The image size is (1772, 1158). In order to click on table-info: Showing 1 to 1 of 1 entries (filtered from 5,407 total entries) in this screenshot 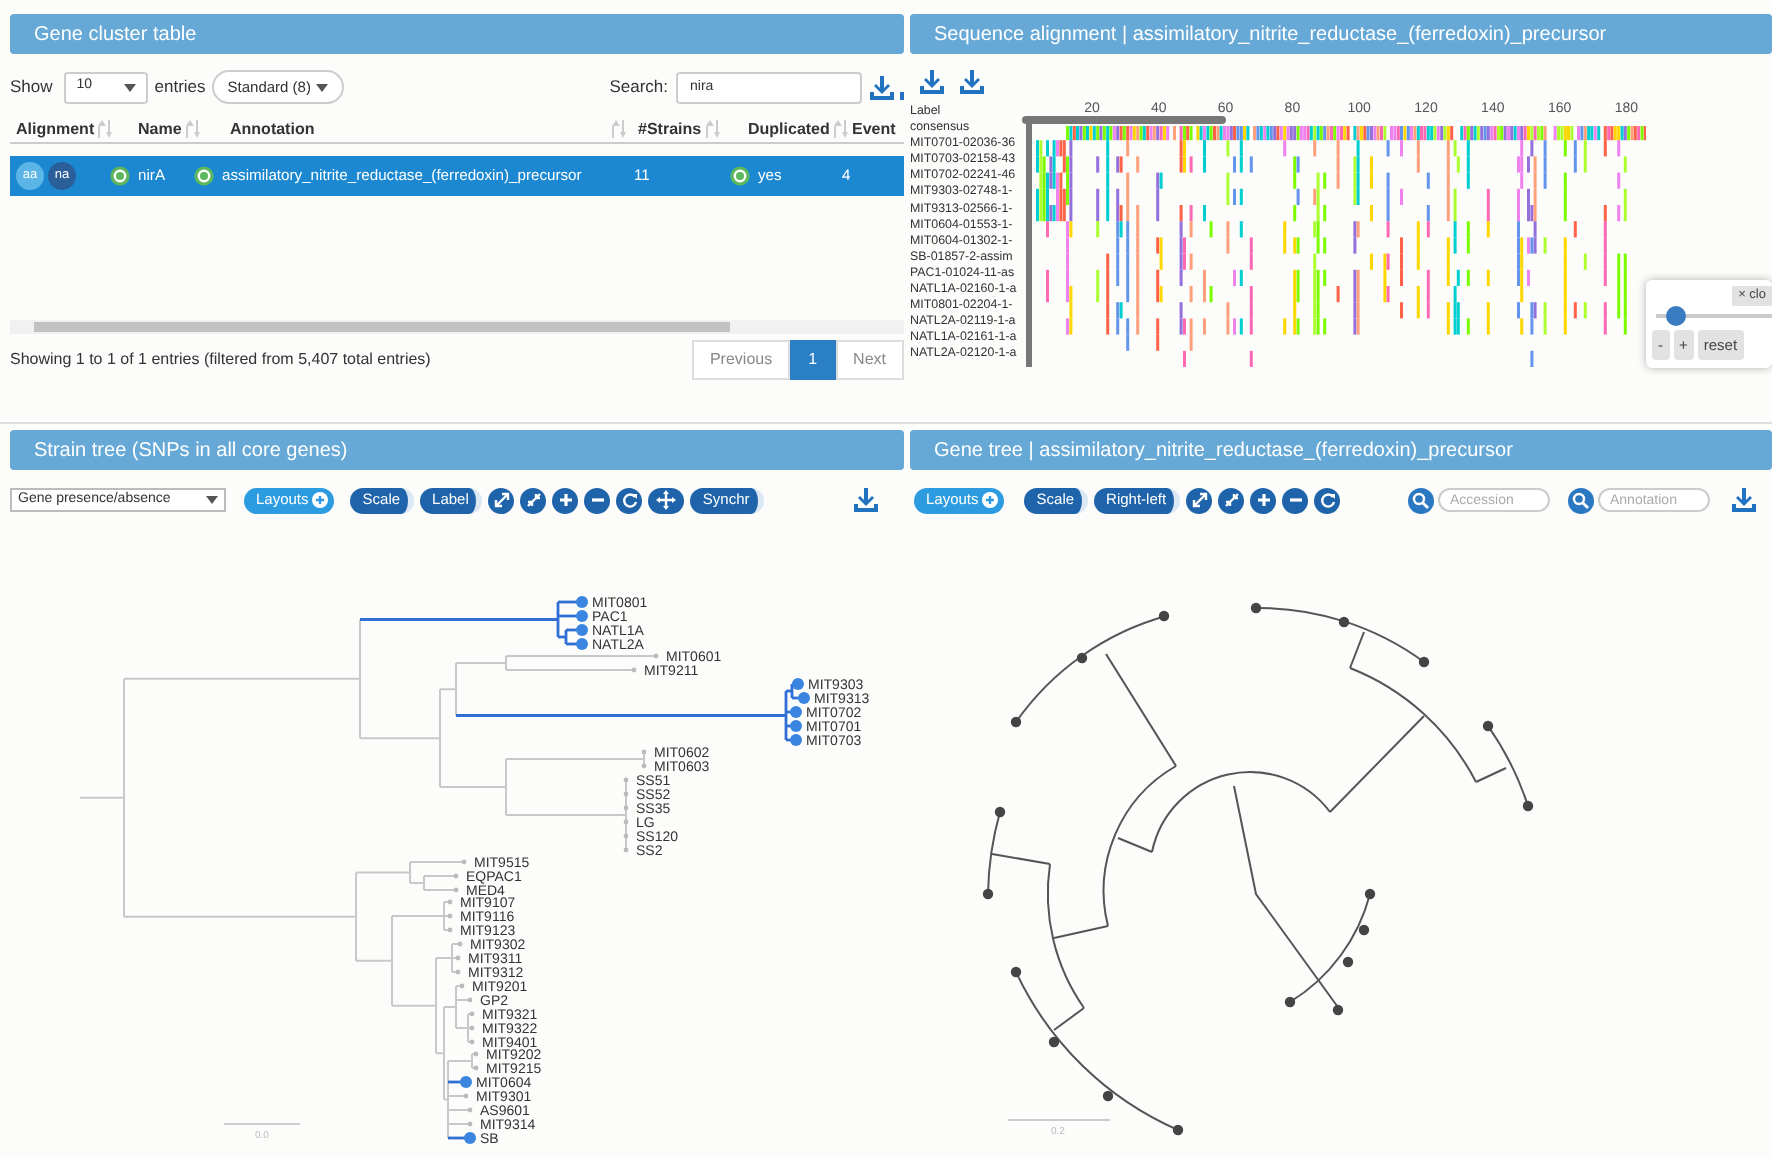, I will do `click(220, 360)`.